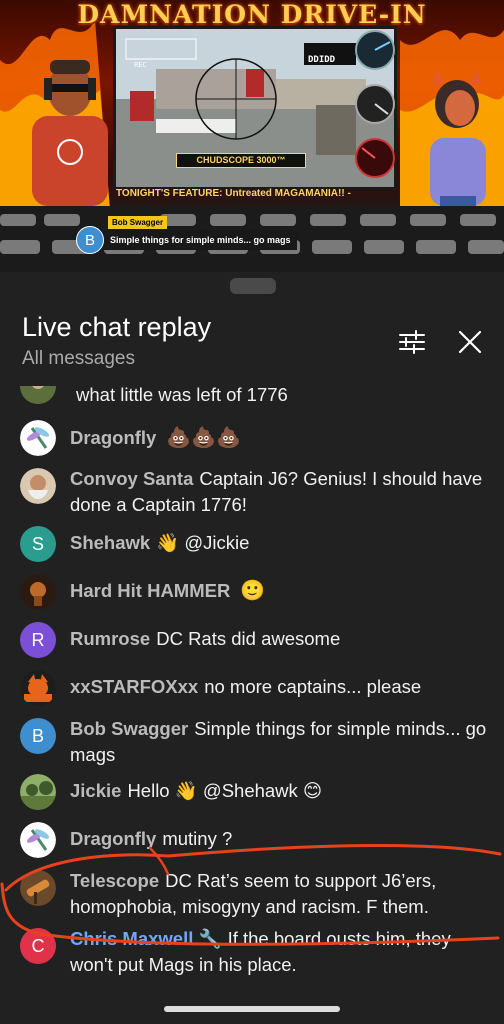 The height and width of the screenshot is (1024, 504). What do you see at coordinates (134, 686) in the screenshot?
I see `message-author: xxSTARFOXxx` at bounding box center [134, 686].